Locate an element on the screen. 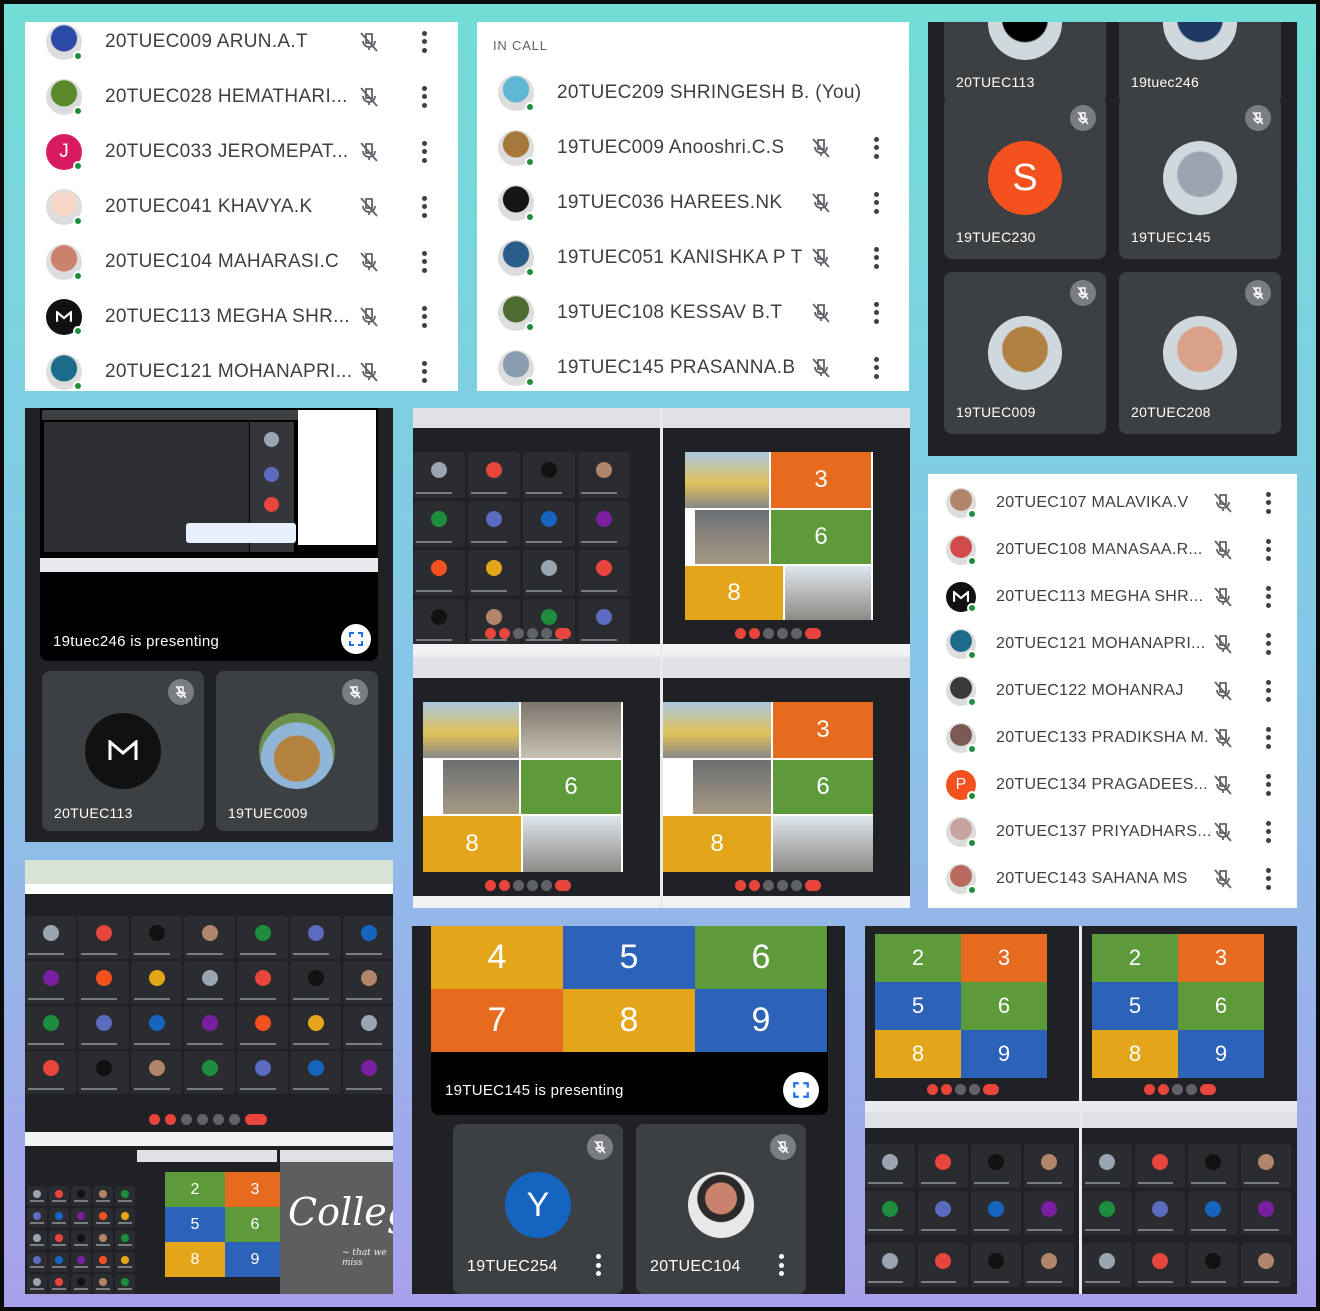  classroom-photo is located at coordinates (732, 537).